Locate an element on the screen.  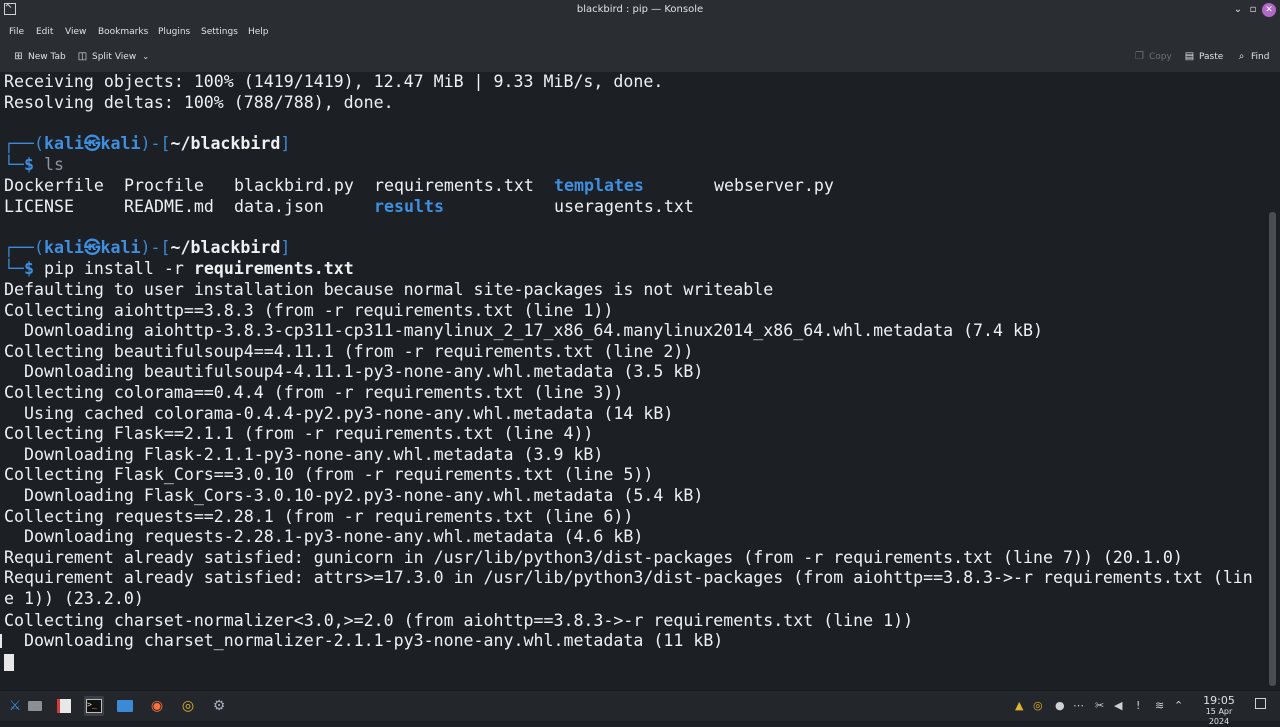
find-label: Find is located at coordinates (1260, 56).